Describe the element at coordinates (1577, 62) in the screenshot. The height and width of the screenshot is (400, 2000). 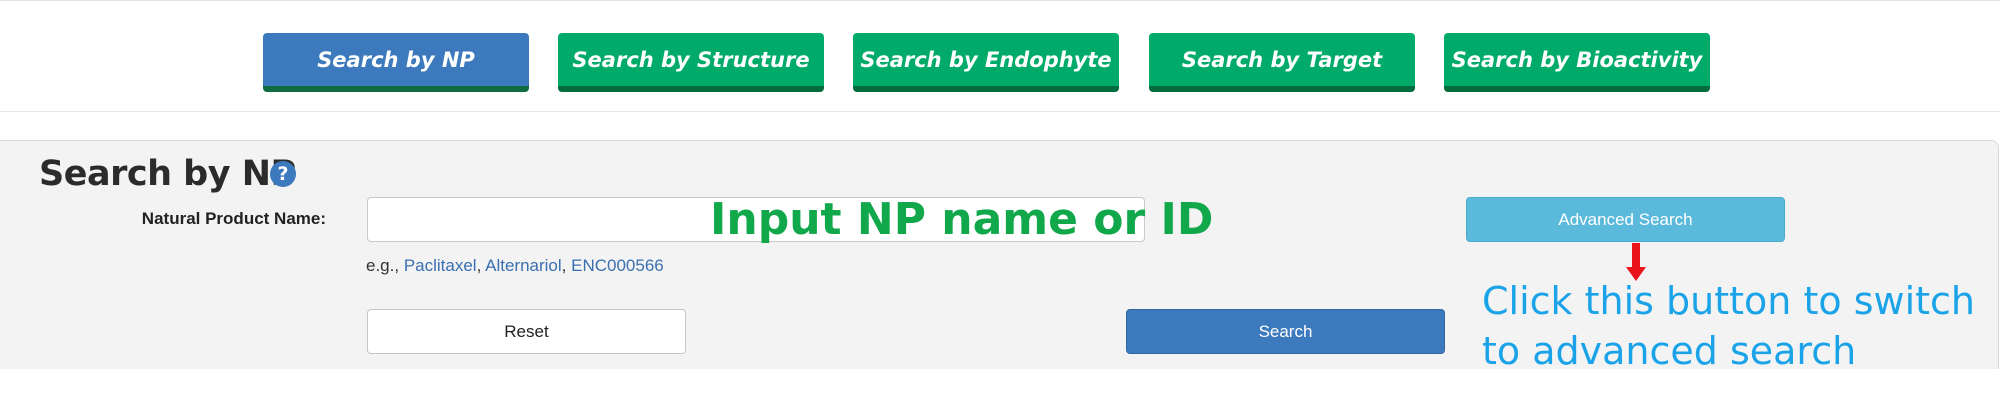
I see `tab-search-by-bioactivity: Search by Bioactivity` at that location.